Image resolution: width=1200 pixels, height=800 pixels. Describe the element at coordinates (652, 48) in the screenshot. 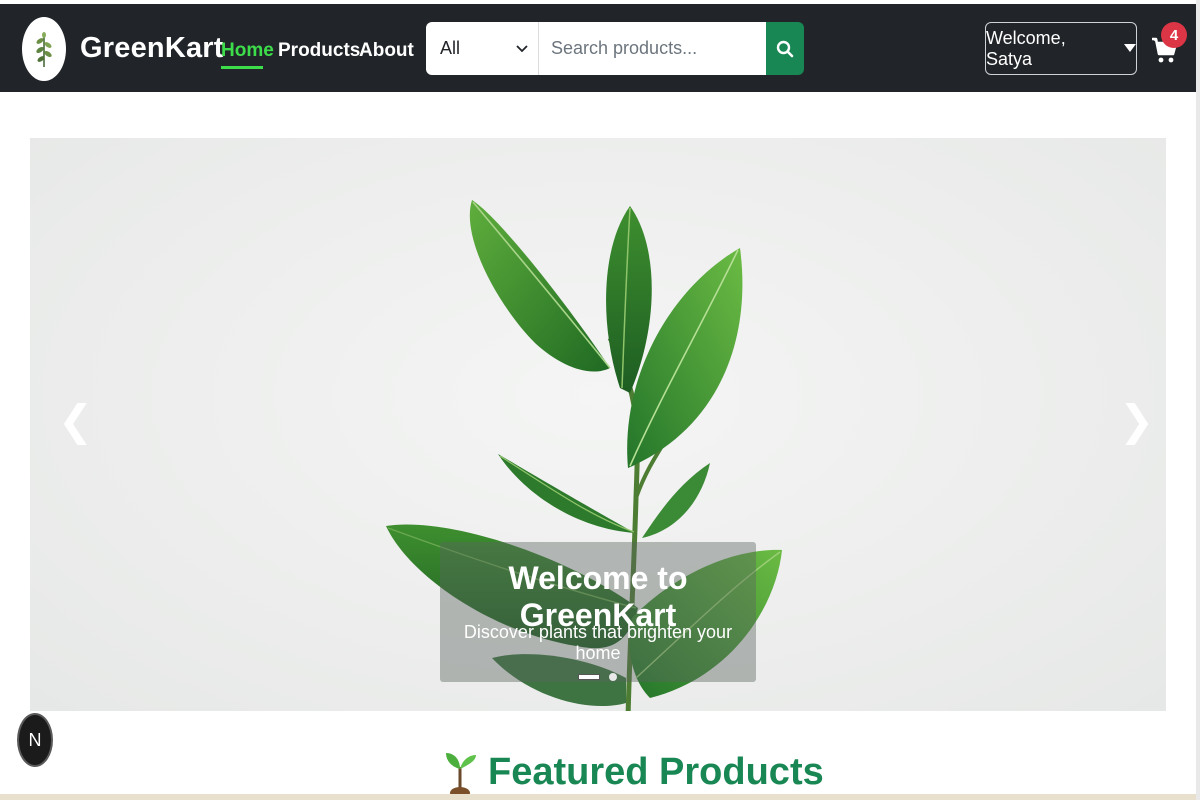

I see `search-input` at that location.